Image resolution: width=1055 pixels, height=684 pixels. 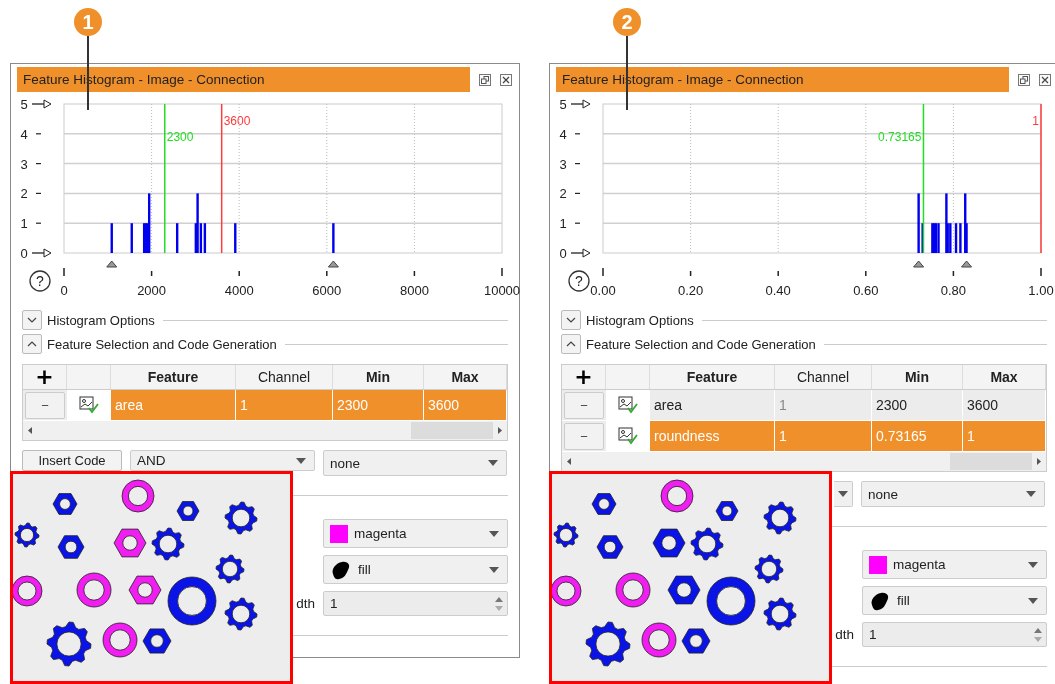 I want to click on x-axis-label: 0, so click(x=64, y=290).